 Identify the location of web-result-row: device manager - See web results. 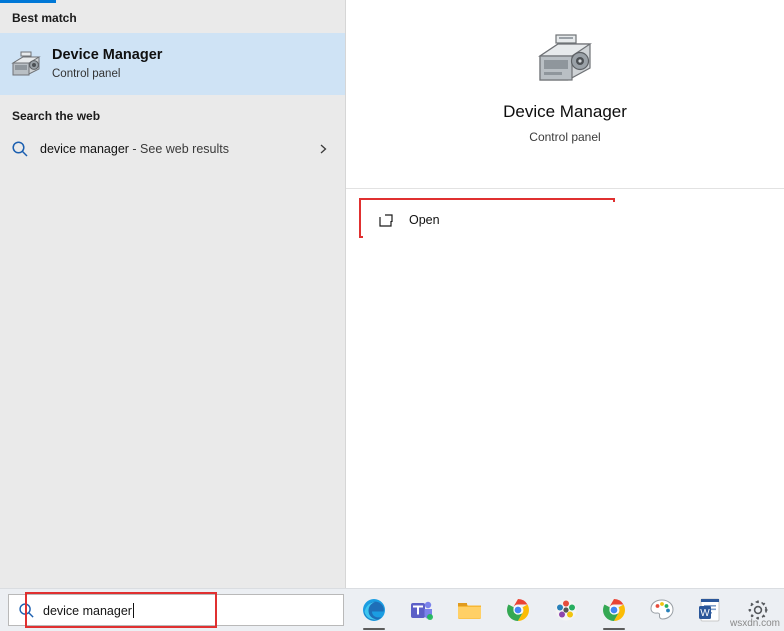
(172, 149).